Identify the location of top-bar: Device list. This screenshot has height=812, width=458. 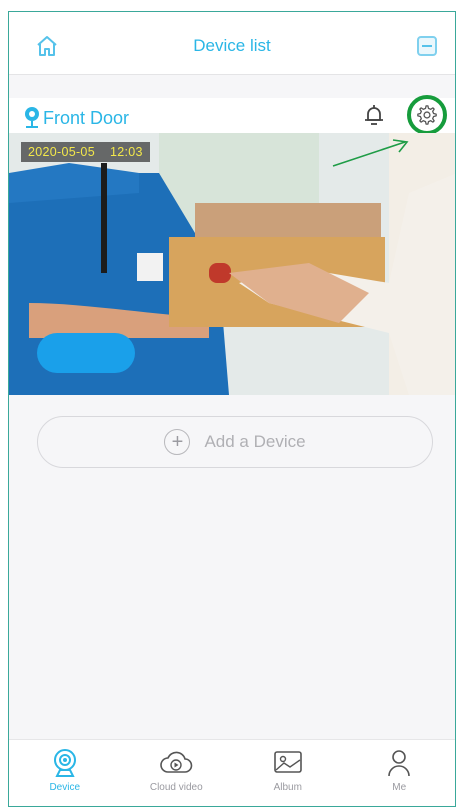
(232, 43).